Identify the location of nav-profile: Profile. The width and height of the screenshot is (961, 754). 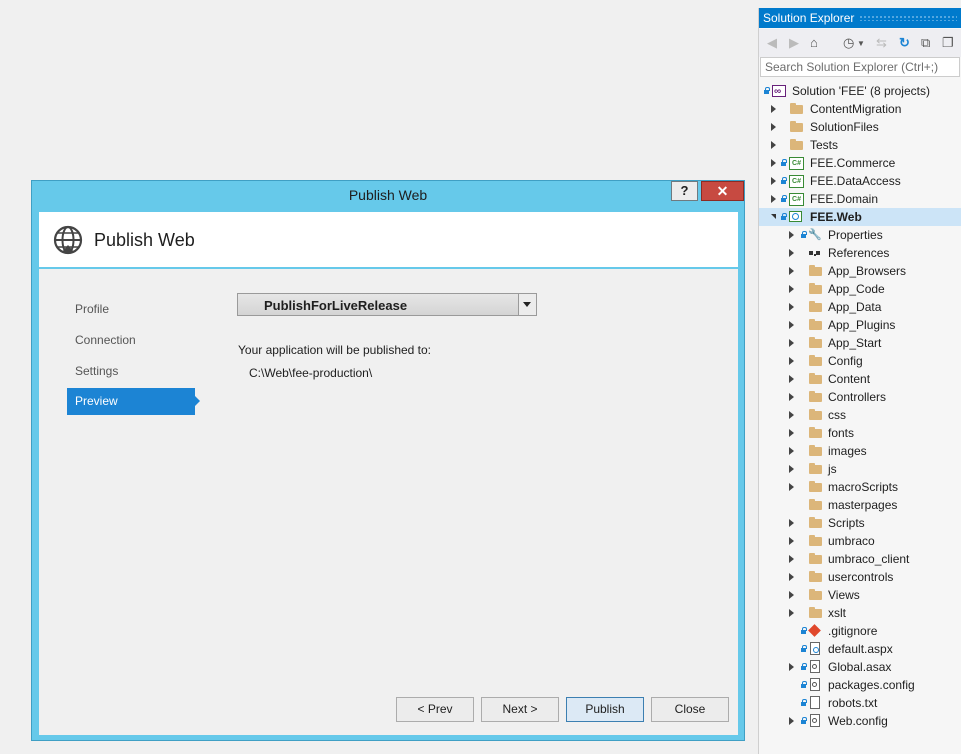
(131, 309).